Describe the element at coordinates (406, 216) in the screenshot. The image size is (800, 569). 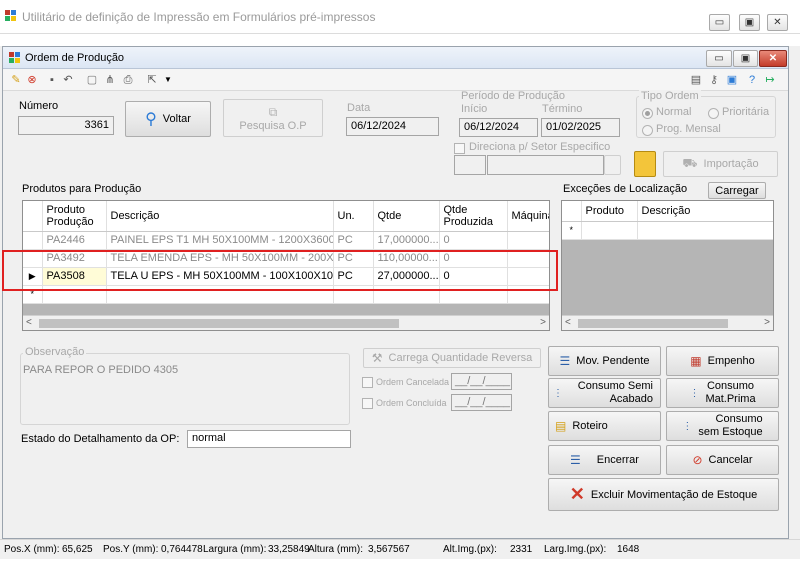
I see `col-qtde: Qtde` at that location.